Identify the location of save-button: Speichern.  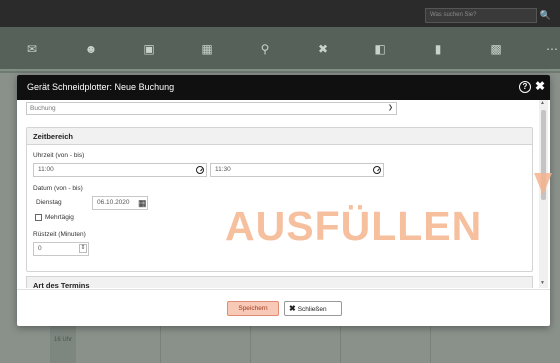
(253, 308).